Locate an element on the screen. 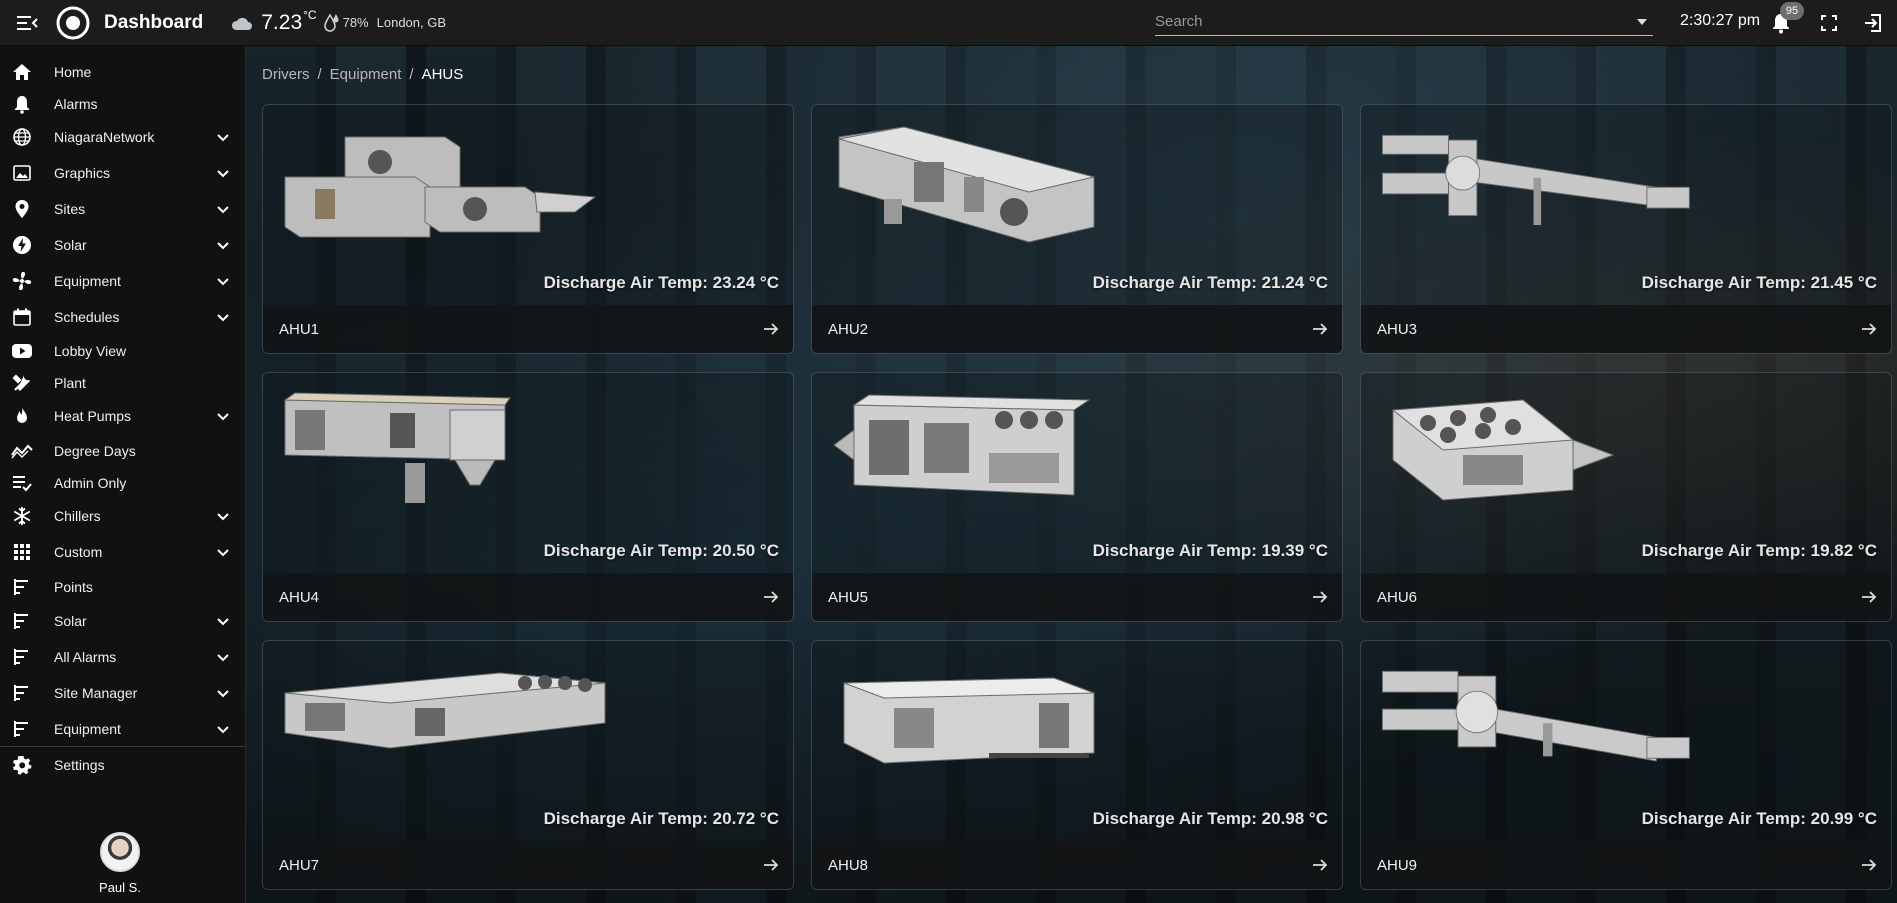 This screenshot has height=903, width=1897. sidebar-item-alarms: Alarms is located at coordinates (123, 104).